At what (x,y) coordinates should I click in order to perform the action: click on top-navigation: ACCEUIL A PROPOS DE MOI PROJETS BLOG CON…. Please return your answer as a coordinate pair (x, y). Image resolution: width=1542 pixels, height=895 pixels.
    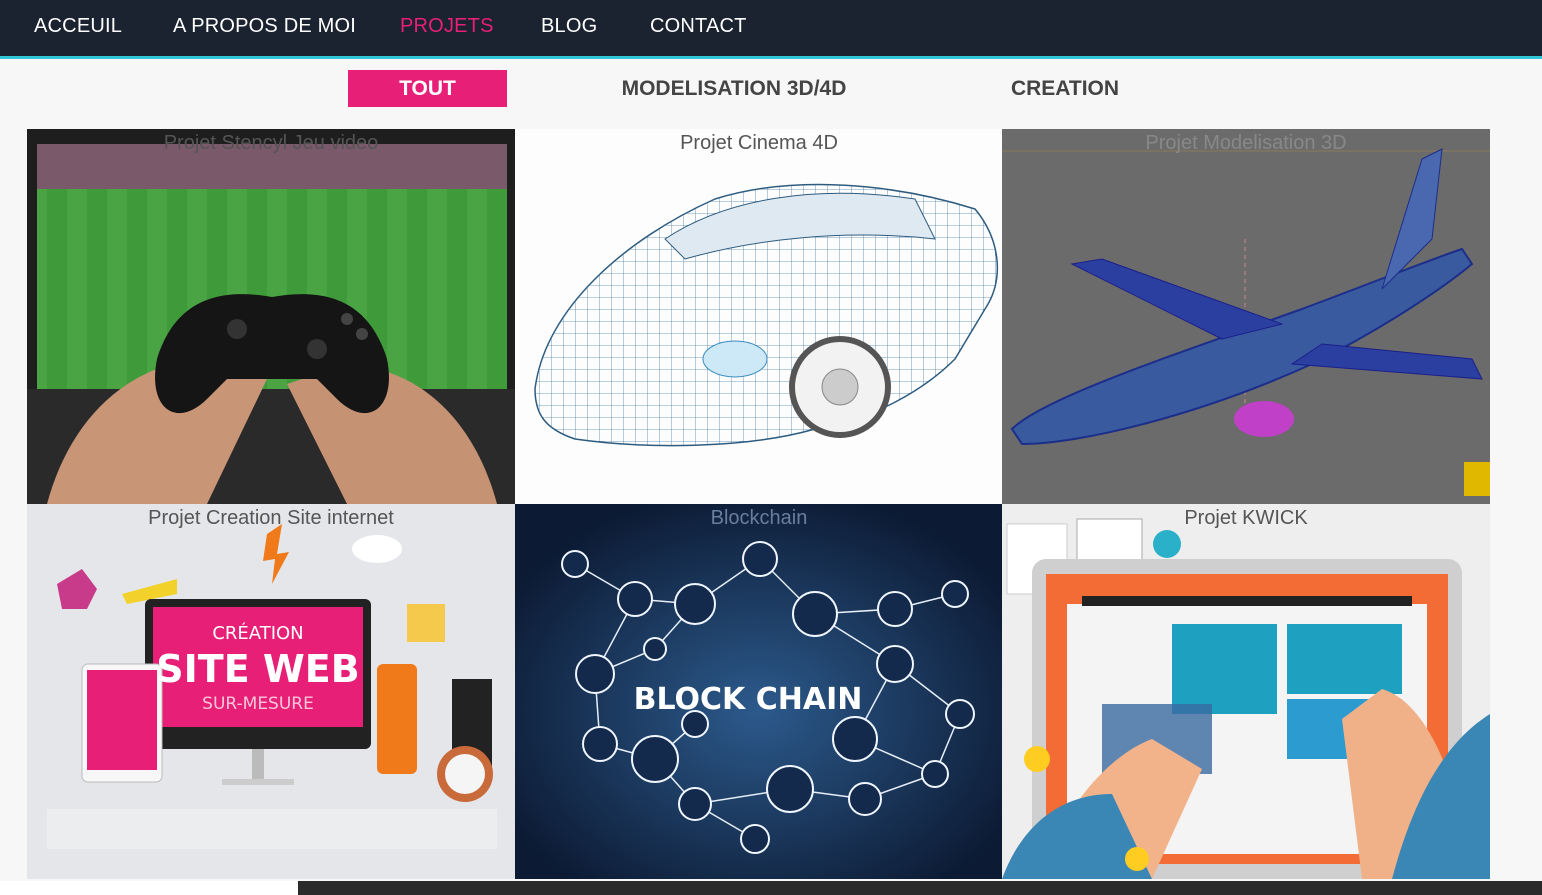
    Looking at the image, I should click on (771, 29).